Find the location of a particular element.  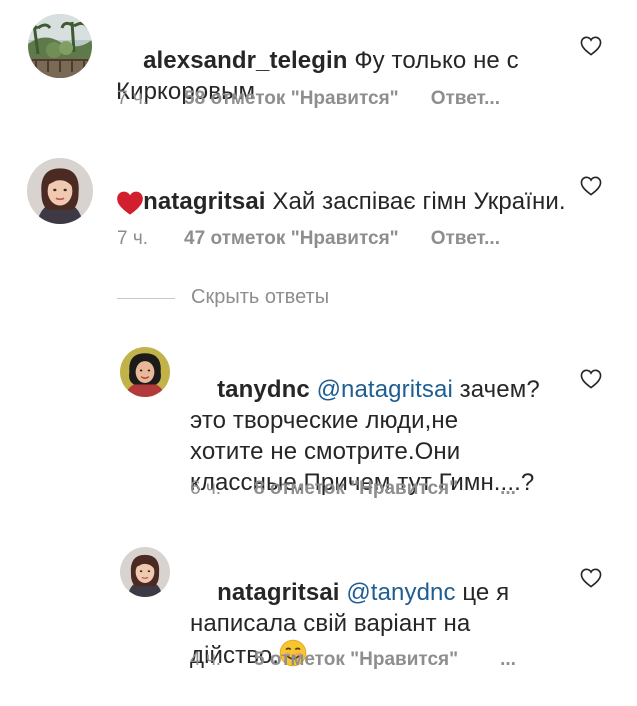

comment-time: 6 ч. is located at coordinates (206, 488).